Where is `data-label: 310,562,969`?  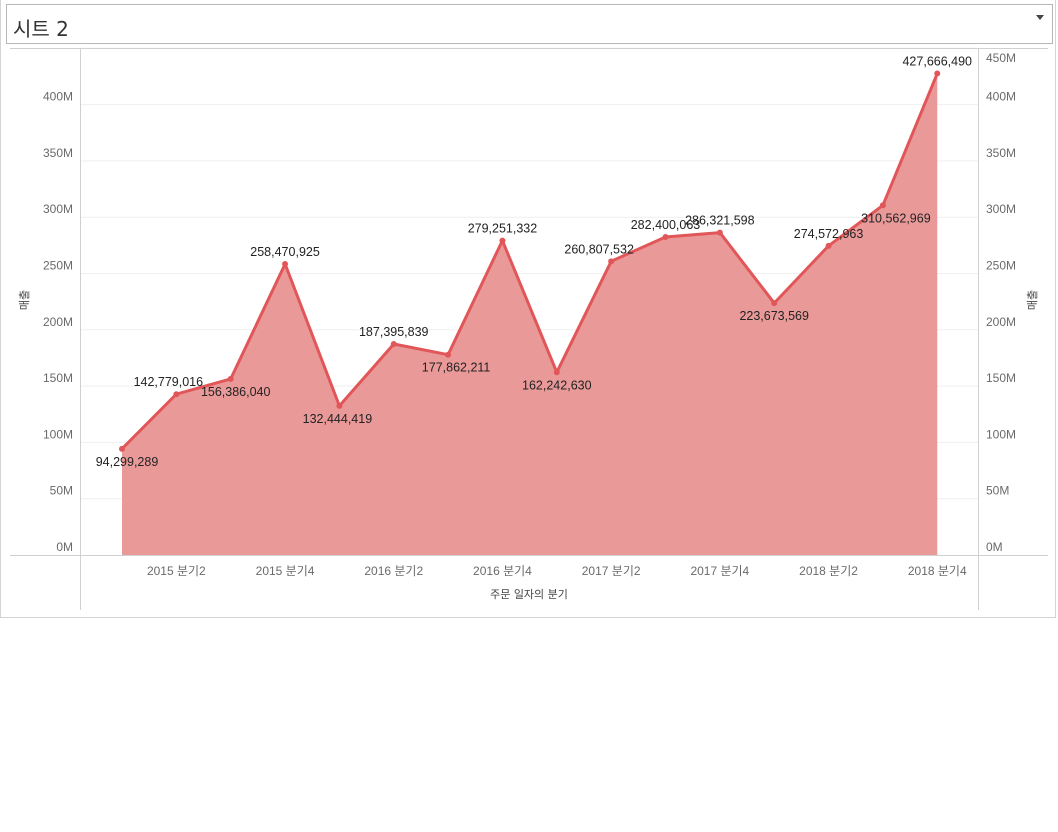
data-label: 310,562,969 is located at coordinates (896, 218).